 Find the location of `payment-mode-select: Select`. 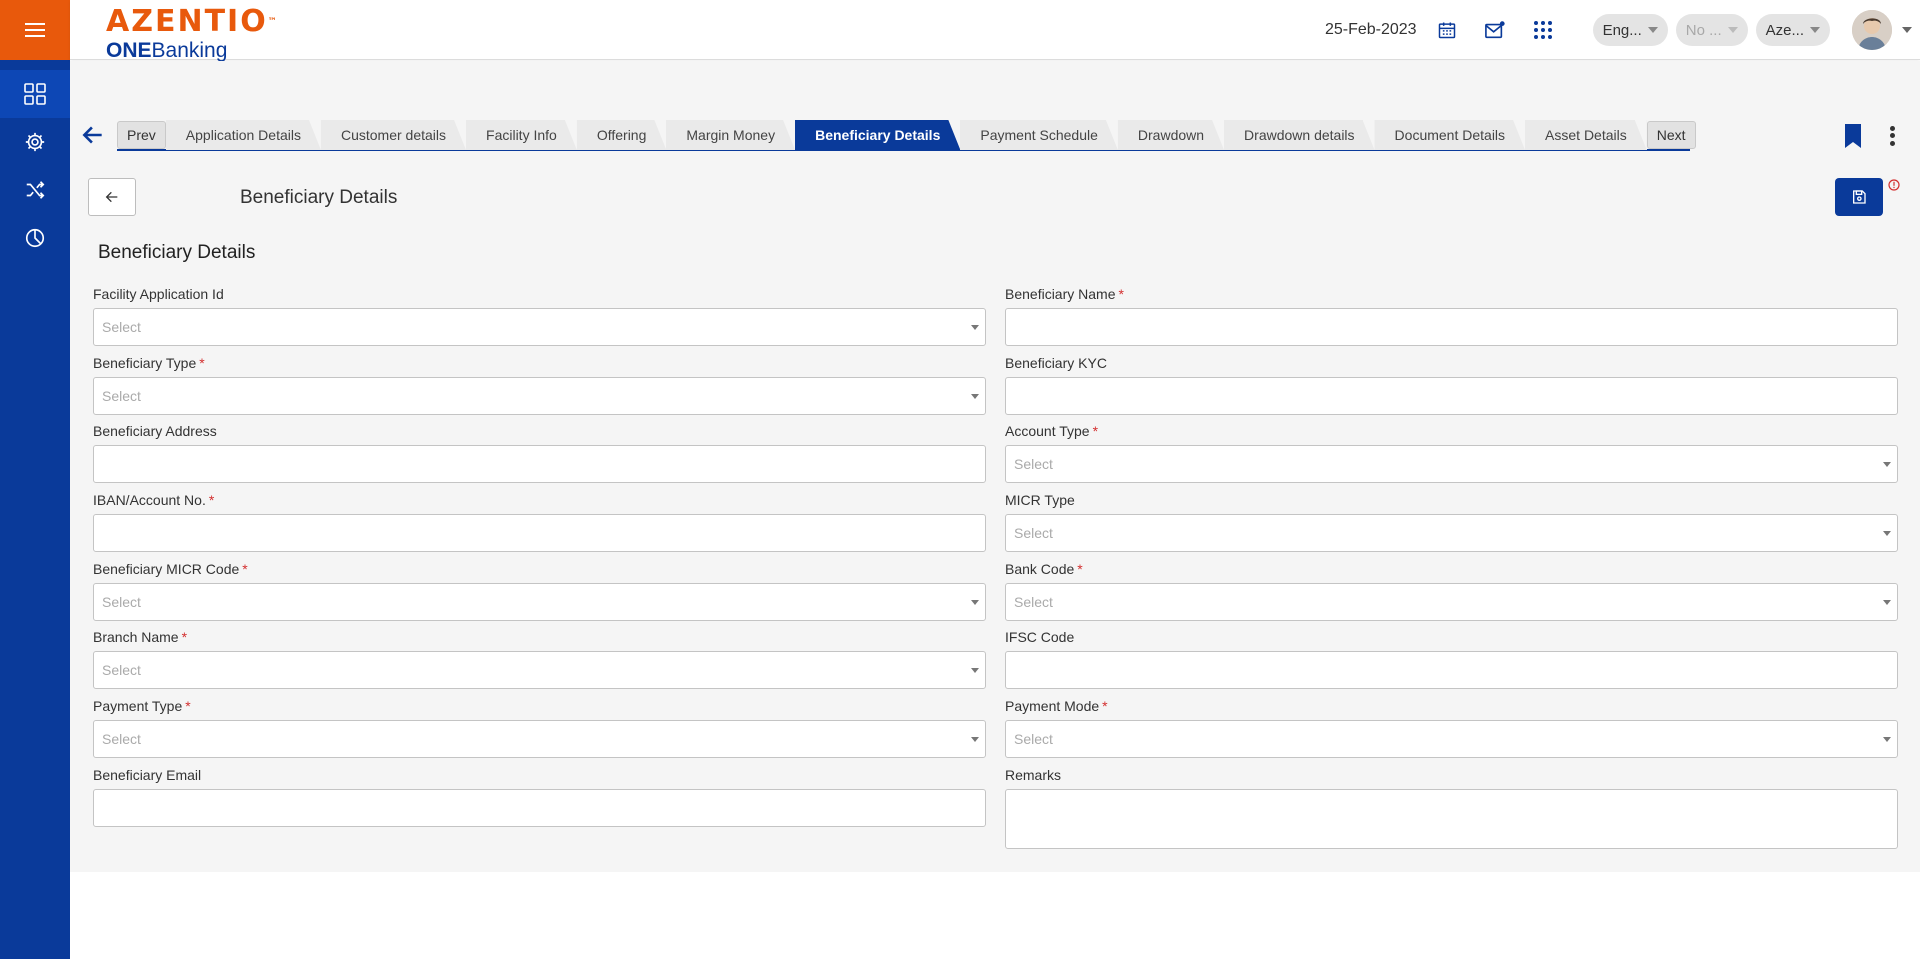

payment-mode-select: Select is located at coordinates (1451, 739).